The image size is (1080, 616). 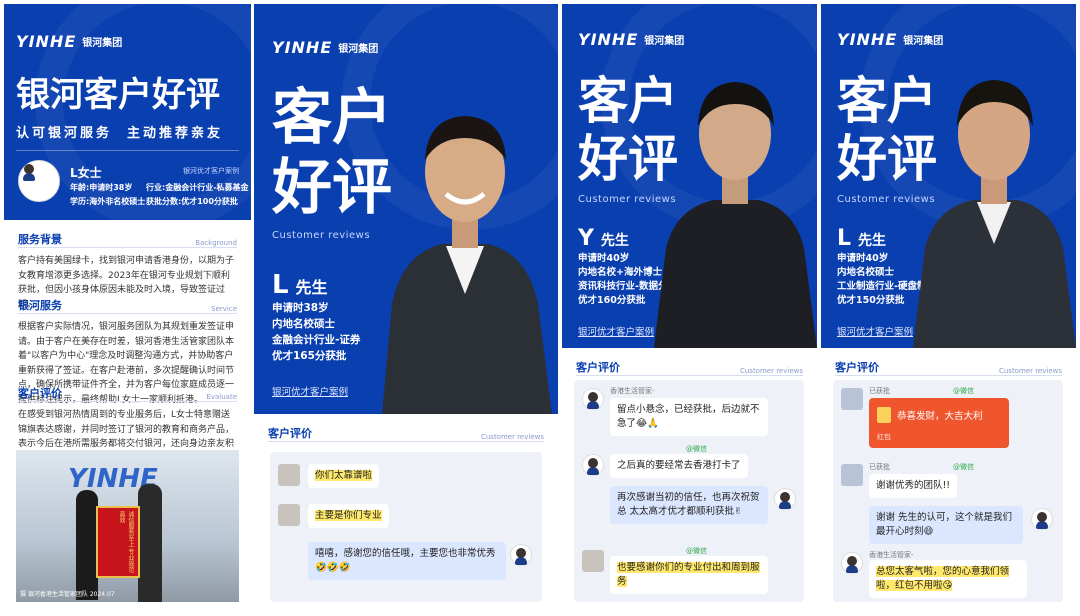 I want to click on subtitle: Customer reviews, so click(x=321, y=235).